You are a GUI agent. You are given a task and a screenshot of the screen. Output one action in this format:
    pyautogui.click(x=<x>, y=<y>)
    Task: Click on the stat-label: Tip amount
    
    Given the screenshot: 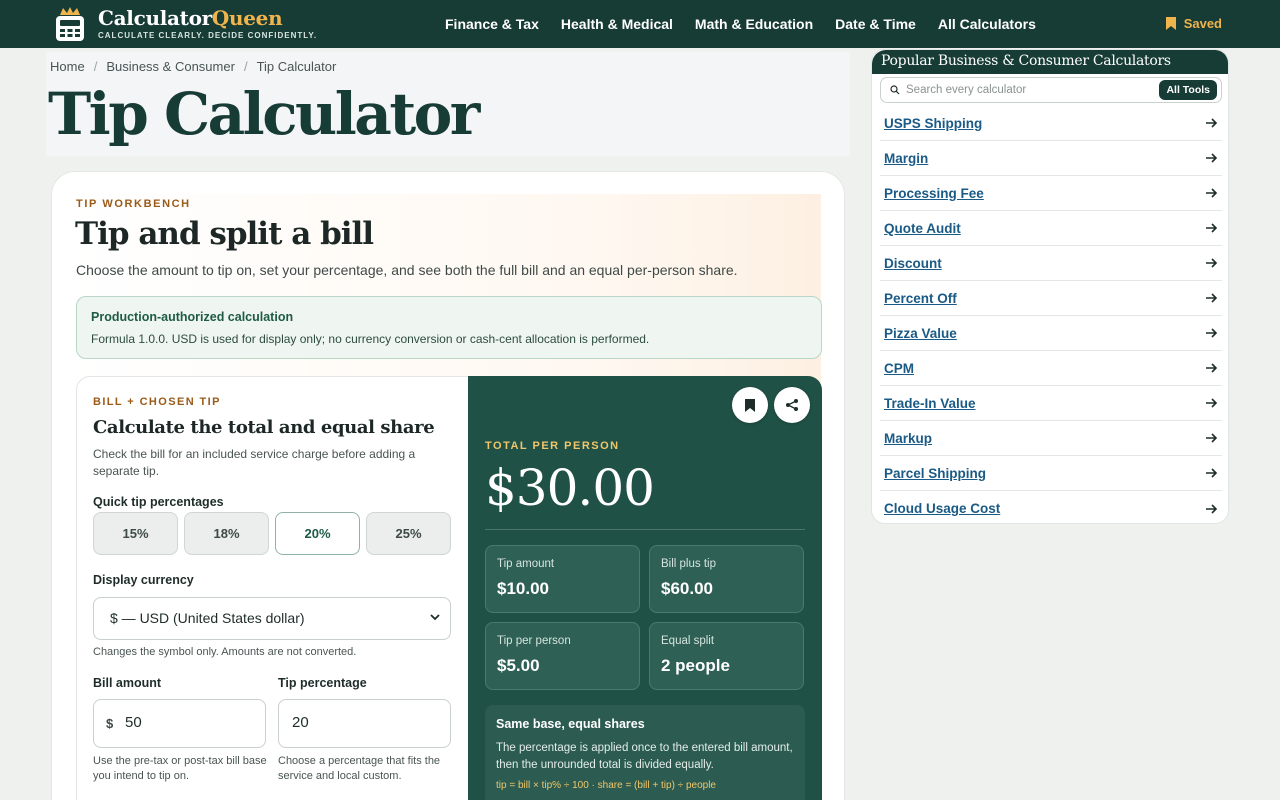 What is the action you would take?
    pyautogui.click(x=526, y=564)
    